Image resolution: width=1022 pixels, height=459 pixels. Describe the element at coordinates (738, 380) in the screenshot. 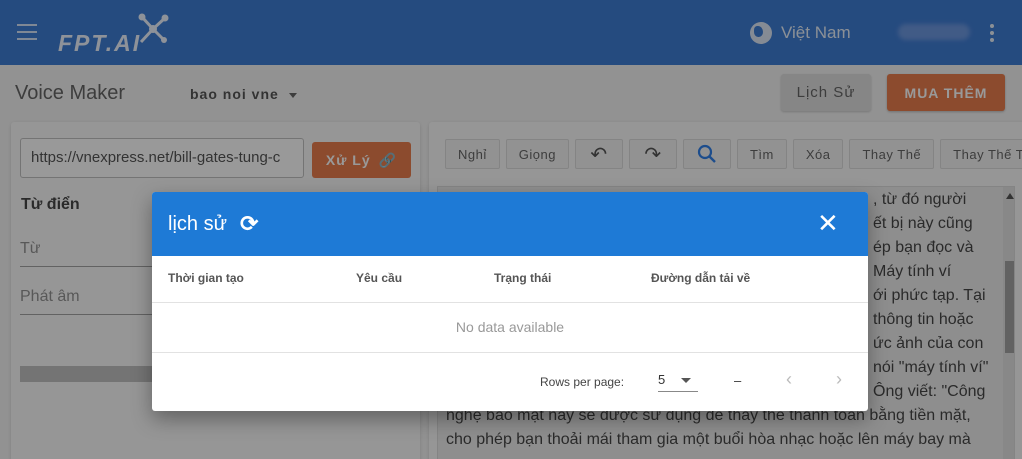

I see `pagination-range: –` at that location.